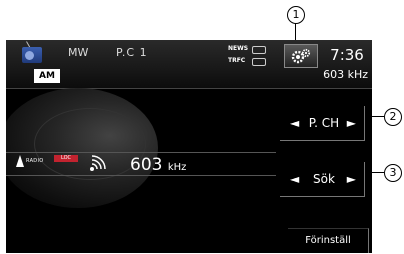 The image size is (404, 254). Describe the element at coordinates (78, 52) in the screenshot. I see `band-label: MW` at that location.